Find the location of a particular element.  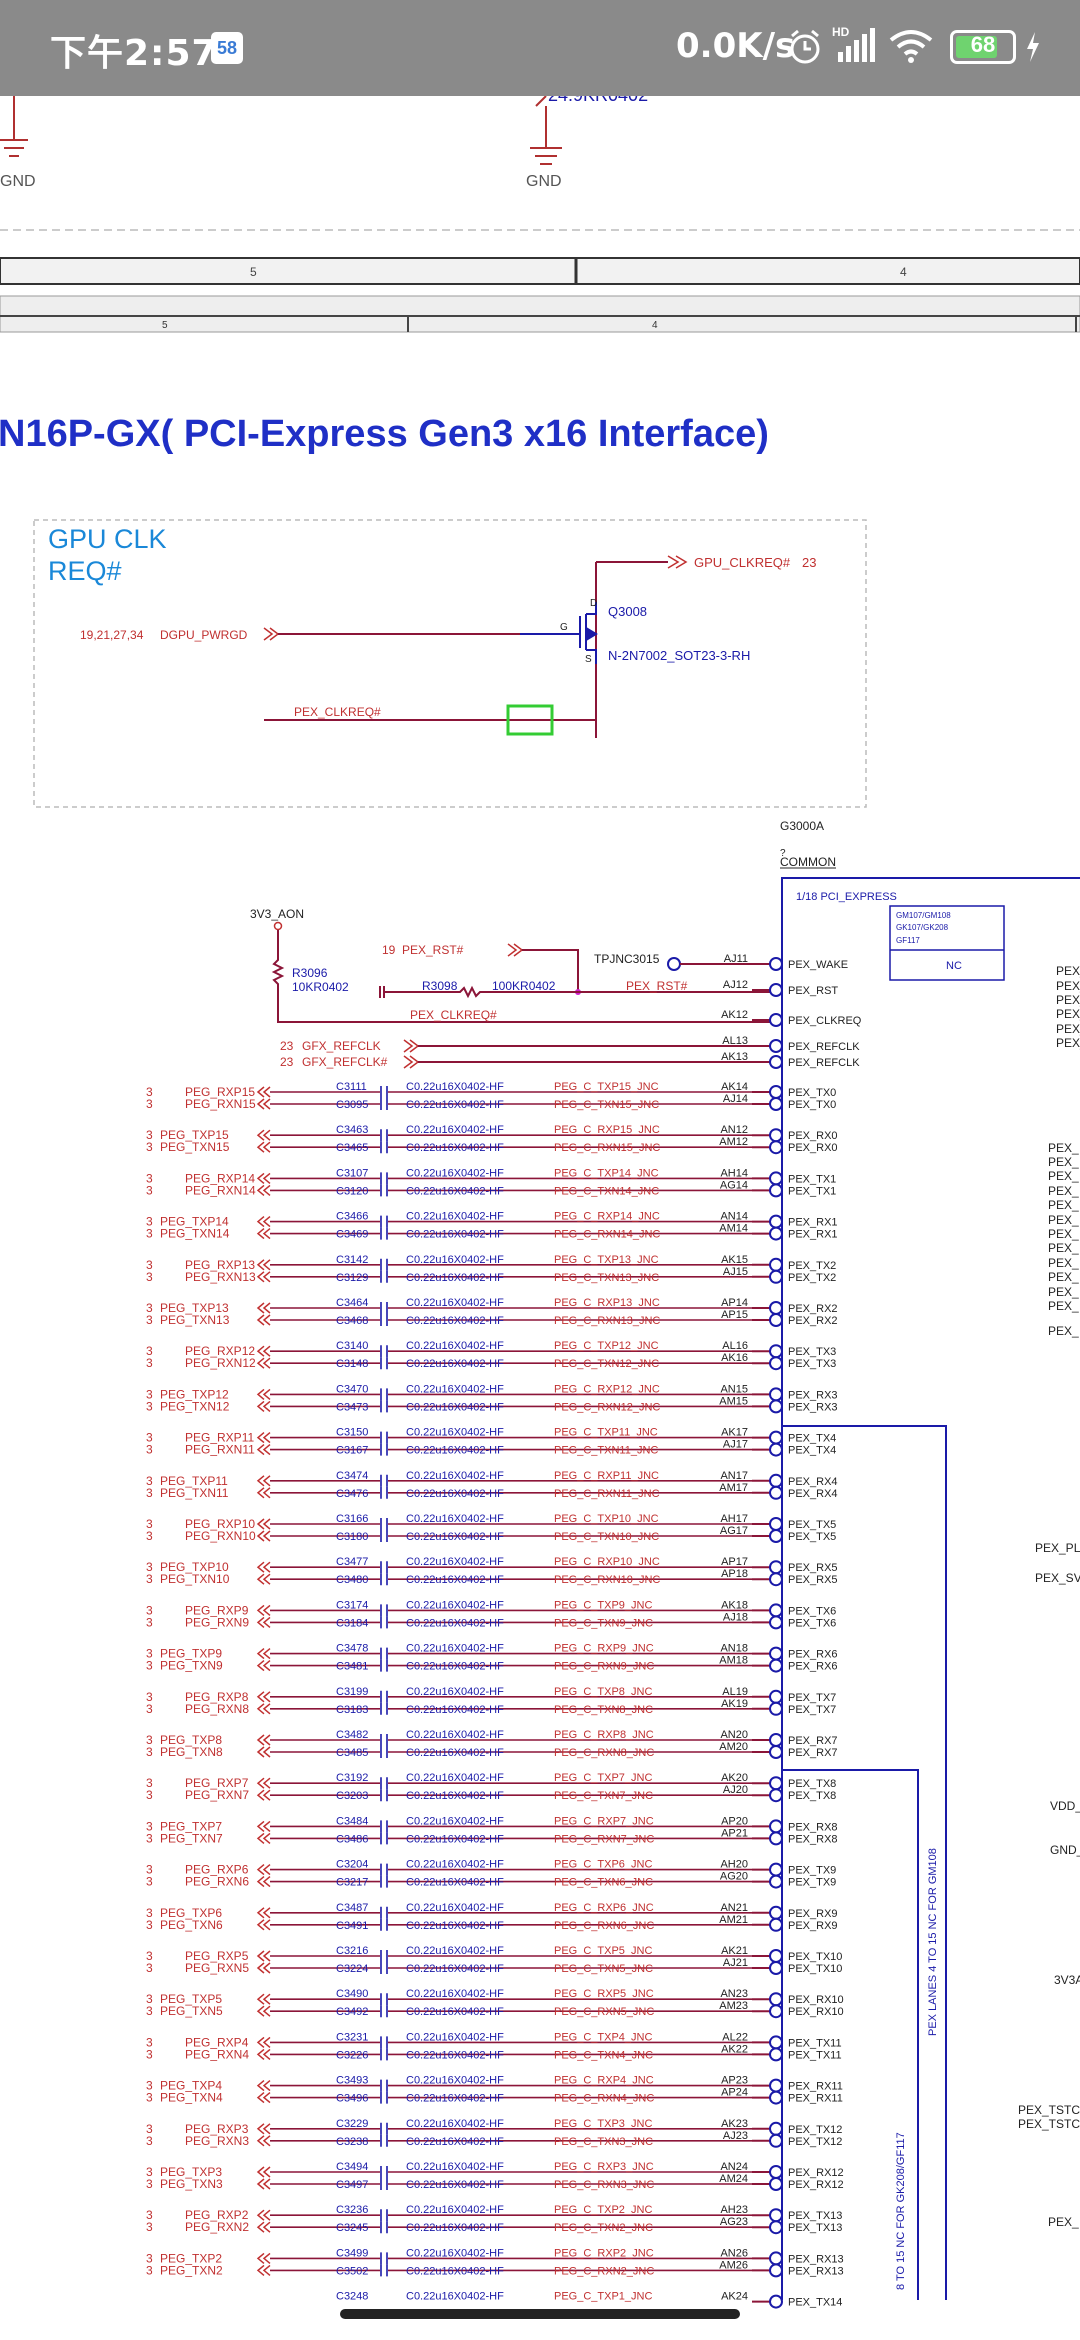

pin-ctrl-2: PEX_CLKREQ is located at coordinates (825, 1021).